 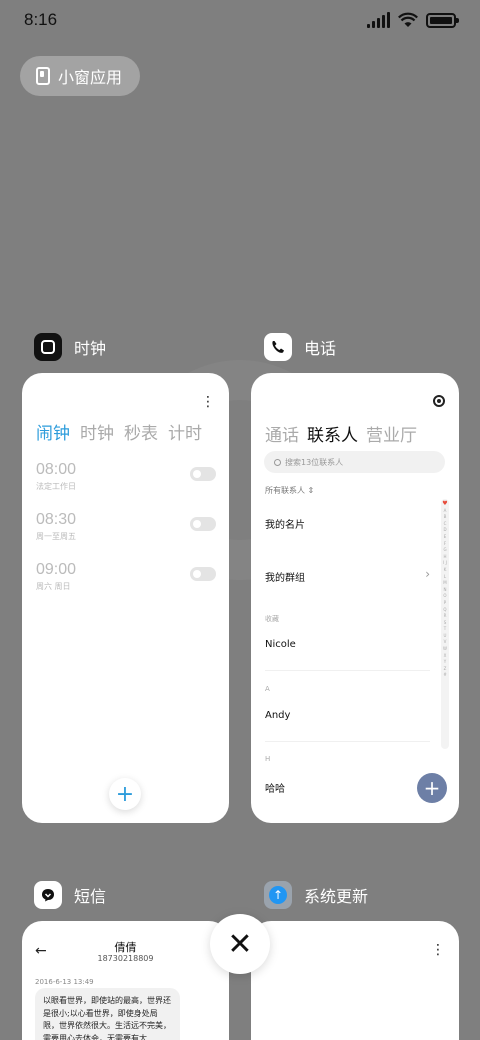 What do you see at coordinates (289, 490) in the screenshot?
I see `all-contacts-filter: 所有联系人 ⇕` at bounding box center [289, 490].